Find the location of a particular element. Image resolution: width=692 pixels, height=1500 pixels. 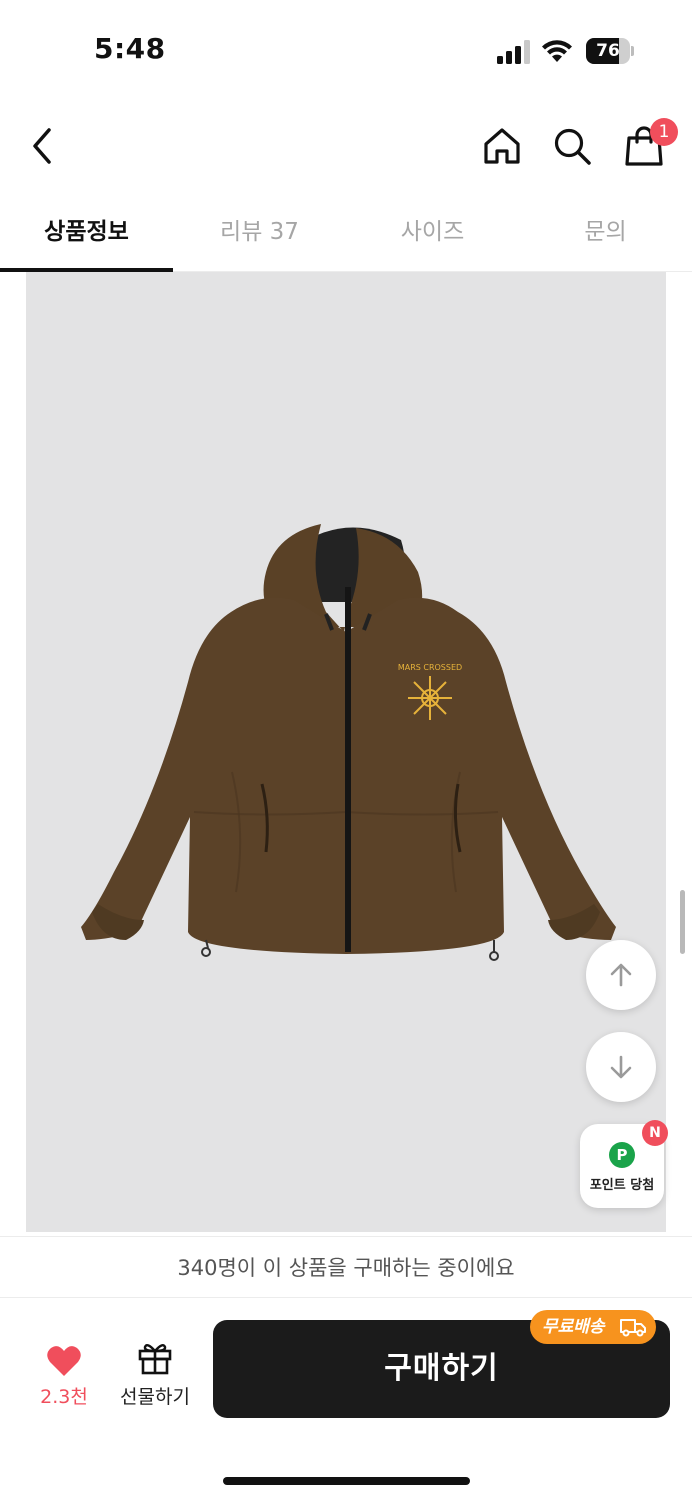

jacket-logo-text: MARS CROSSED is located at coordinates (430, 667).